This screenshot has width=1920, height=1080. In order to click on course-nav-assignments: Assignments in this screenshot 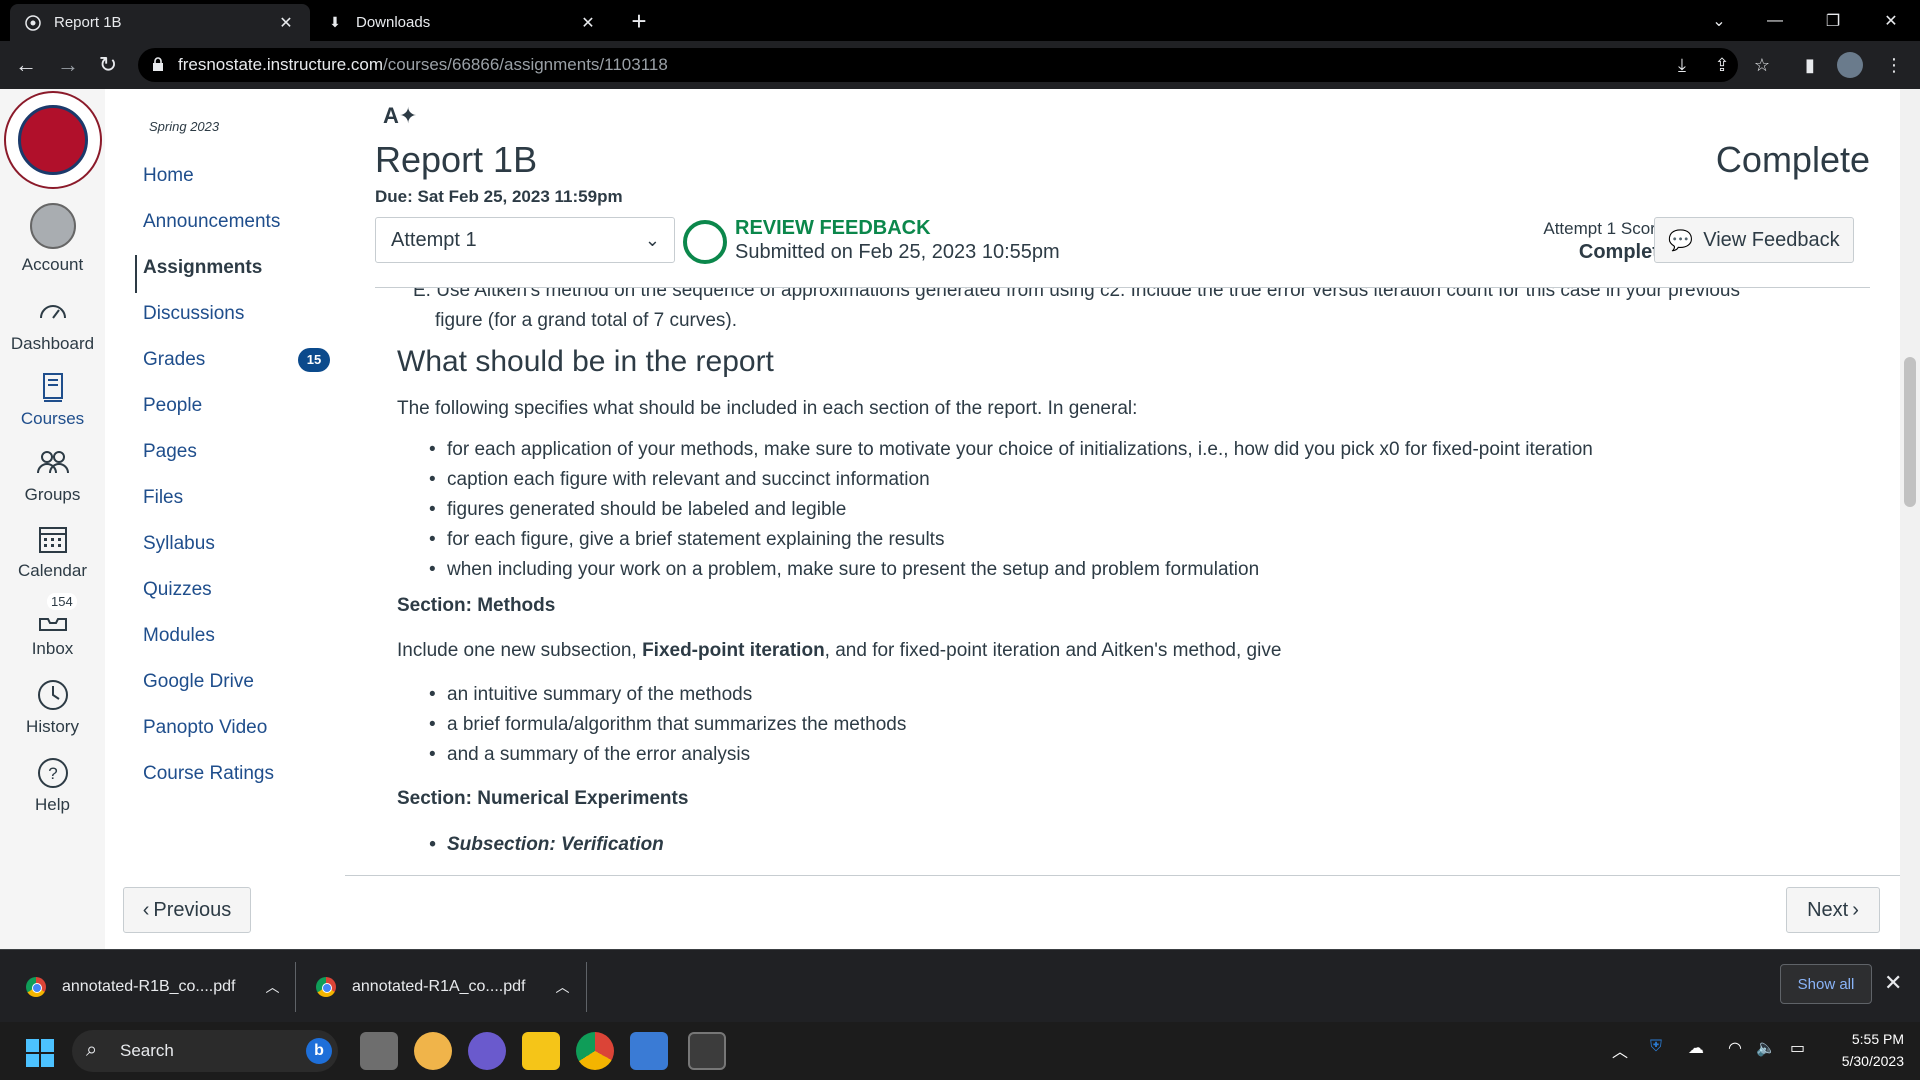, I will do `click(202, 268)`.